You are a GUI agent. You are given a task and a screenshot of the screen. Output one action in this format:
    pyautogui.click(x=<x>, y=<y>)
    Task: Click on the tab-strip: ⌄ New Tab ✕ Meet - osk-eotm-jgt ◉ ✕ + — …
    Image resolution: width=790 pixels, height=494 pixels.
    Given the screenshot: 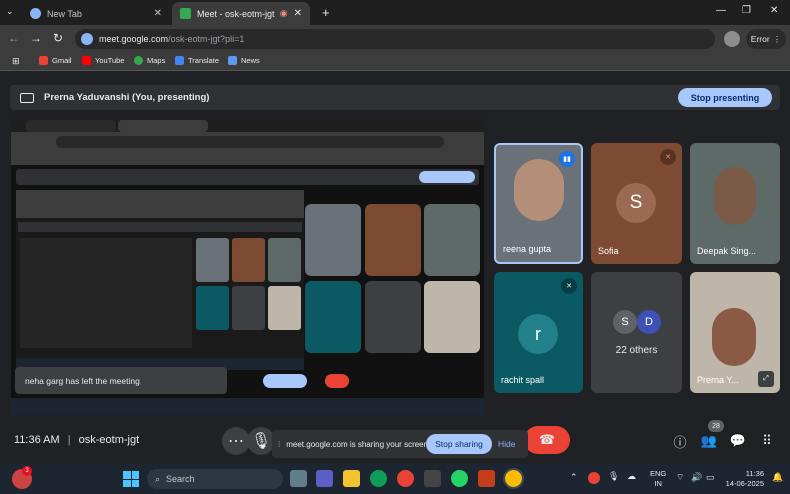 What is the action you would take?
    pyautogui.click(x=395, y=12)
    